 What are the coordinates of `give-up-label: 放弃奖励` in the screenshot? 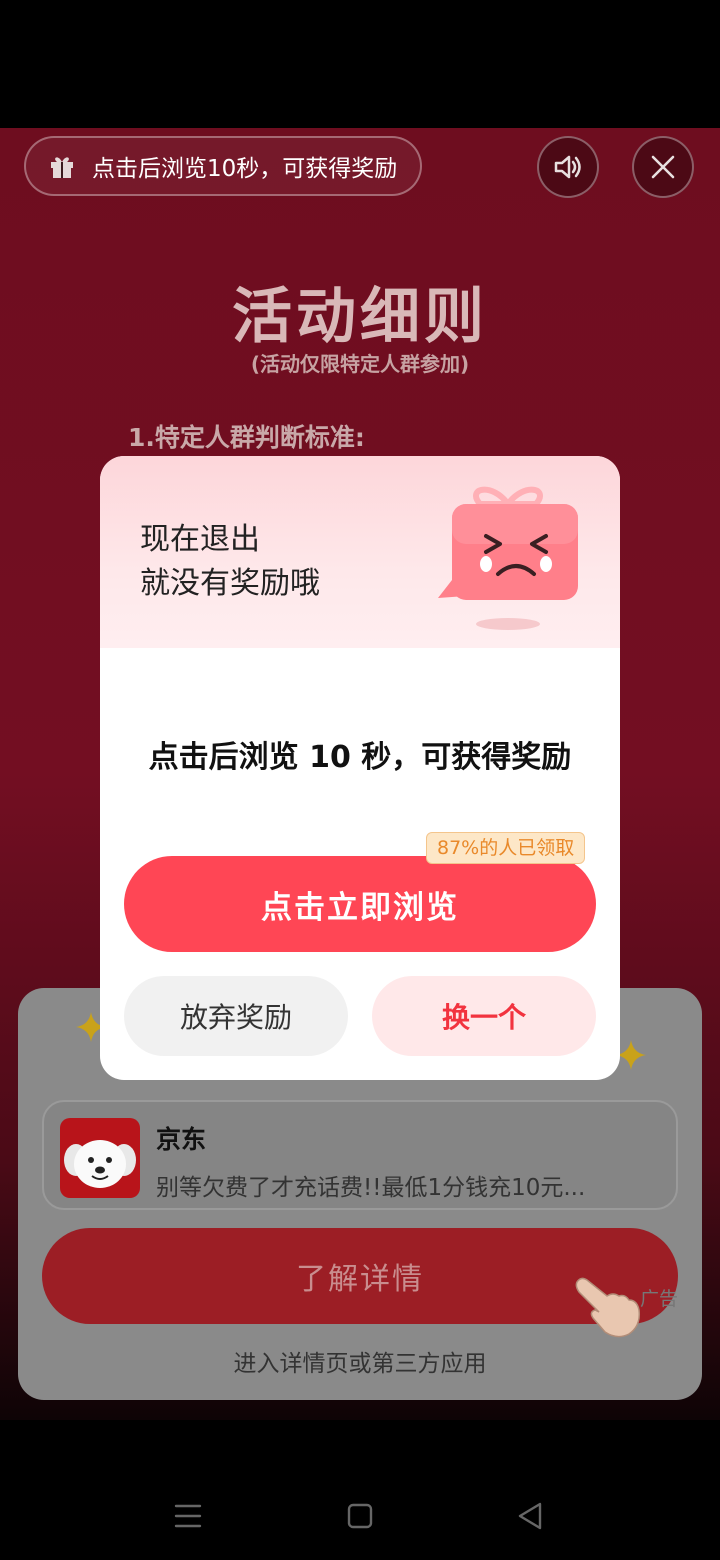 It's located at (235, 1017).